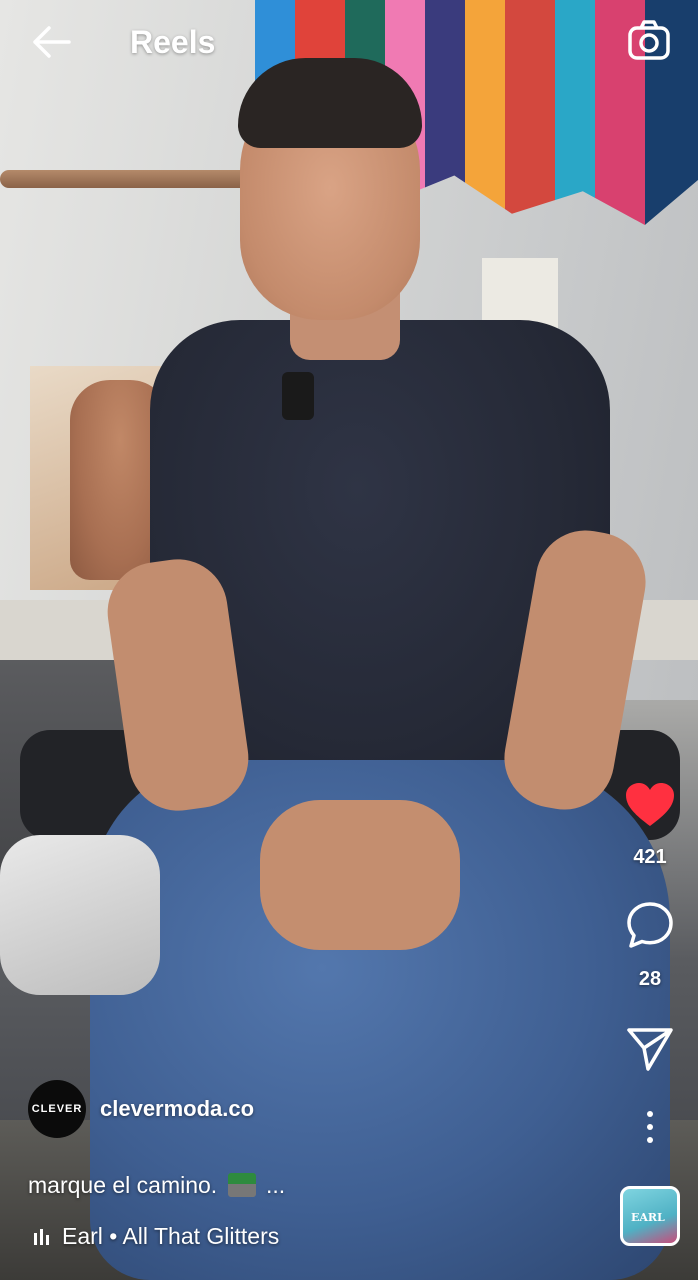 This screenshot has height=1280, width=698. I want to click on top-bar: Reels, so click(349, 45).